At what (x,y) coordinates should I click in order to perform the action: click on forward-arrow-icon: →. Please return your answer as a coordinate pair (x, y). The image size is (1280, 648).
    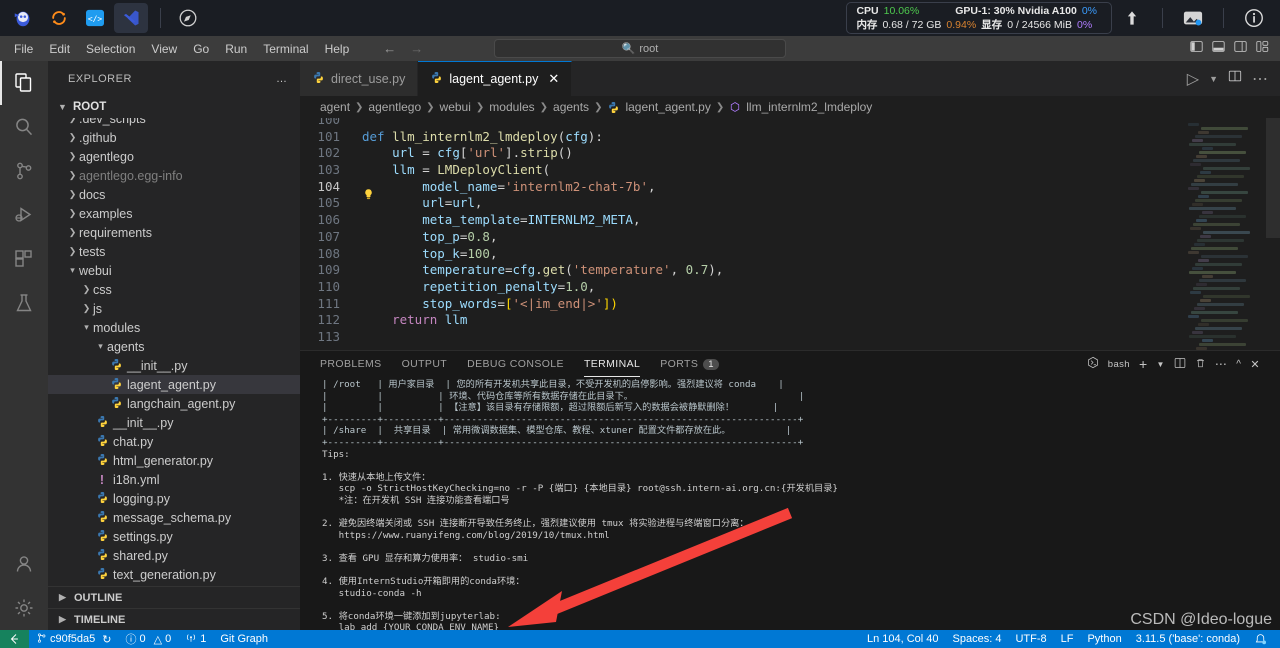
    Looking at the image, I should click on (416, 48).